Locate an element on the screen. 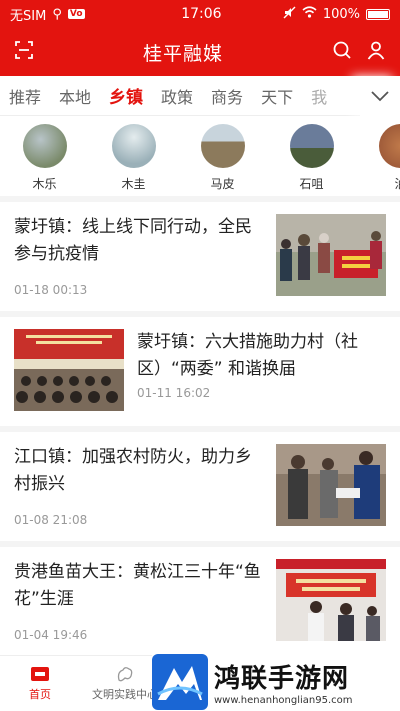  town-name: 木圭 is located at coordinates (133, 184).